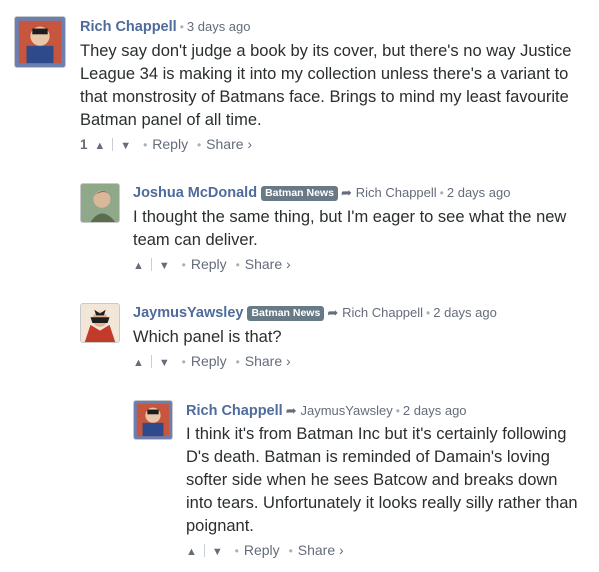 The image size is (599, 572). I want to click on comment-actions: ▲ ▼ • Reply • Share ›, so click(263, 551).